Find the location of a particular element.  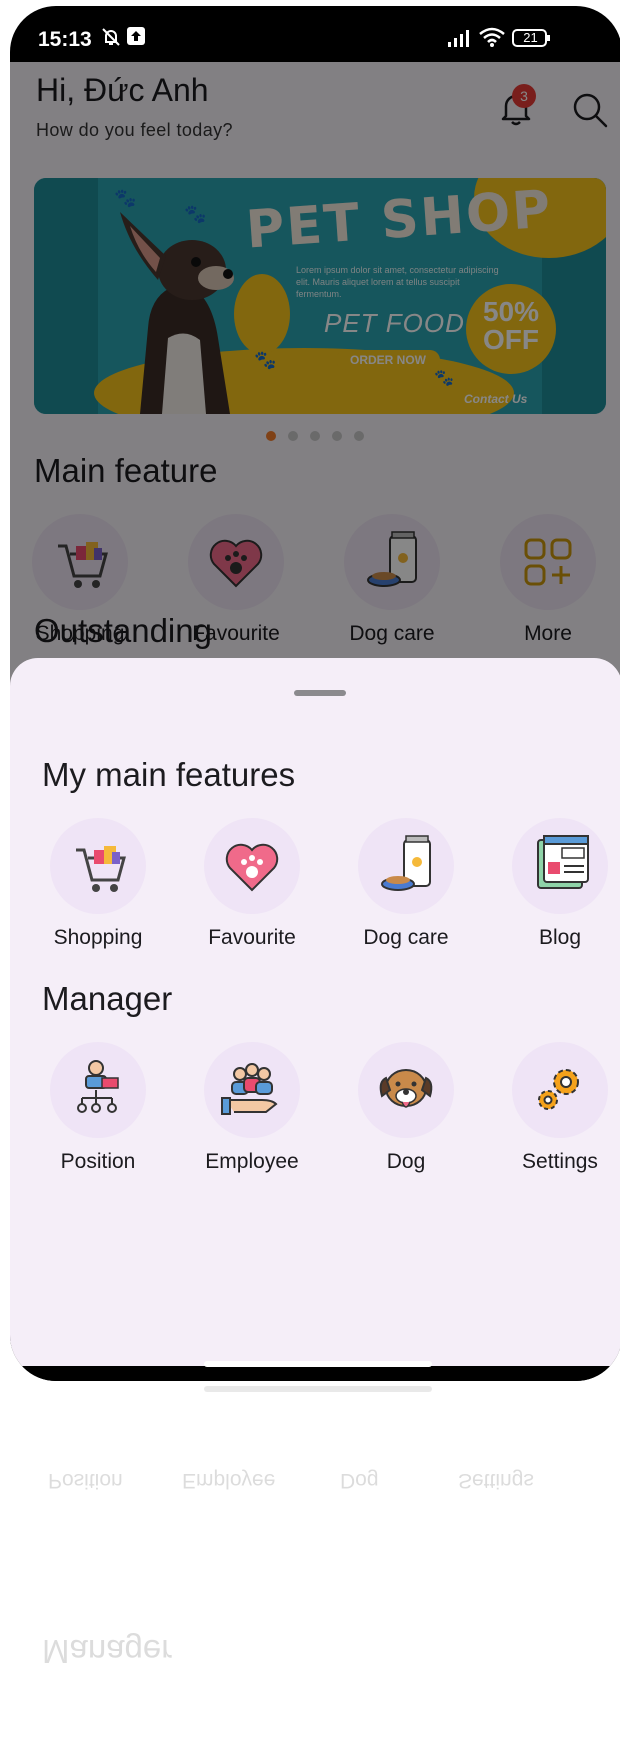

feature-label: Position is located at coordinates (98, 1161).